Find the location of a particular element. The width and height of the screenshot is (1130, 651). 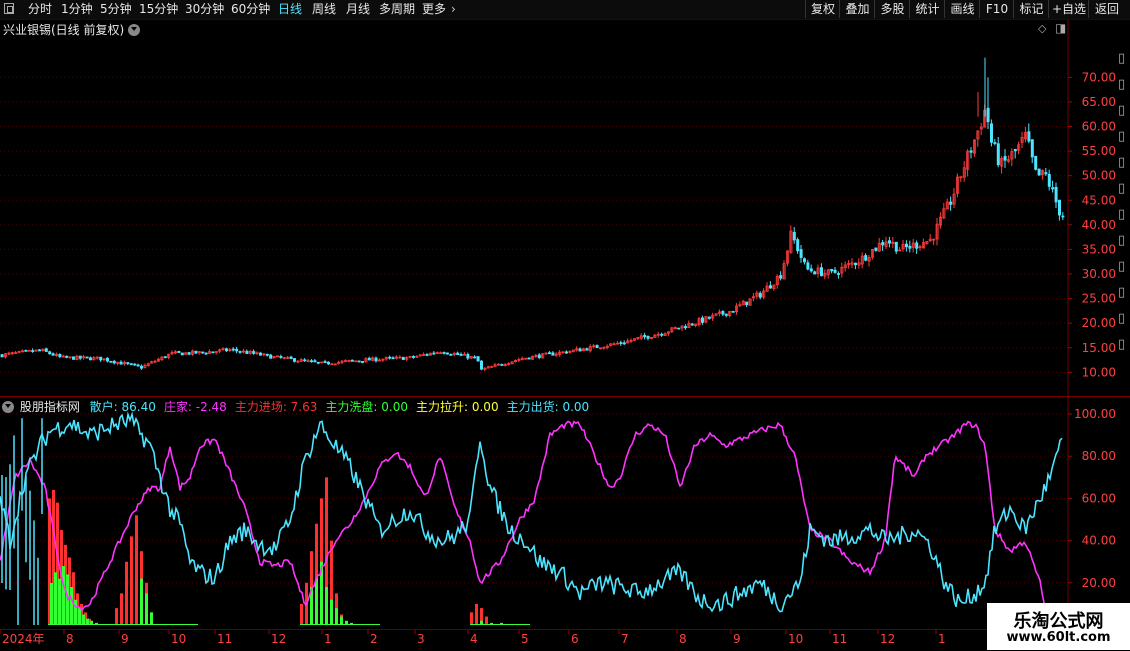

time-tick-label: 8 is located at coordinates (70, 639).